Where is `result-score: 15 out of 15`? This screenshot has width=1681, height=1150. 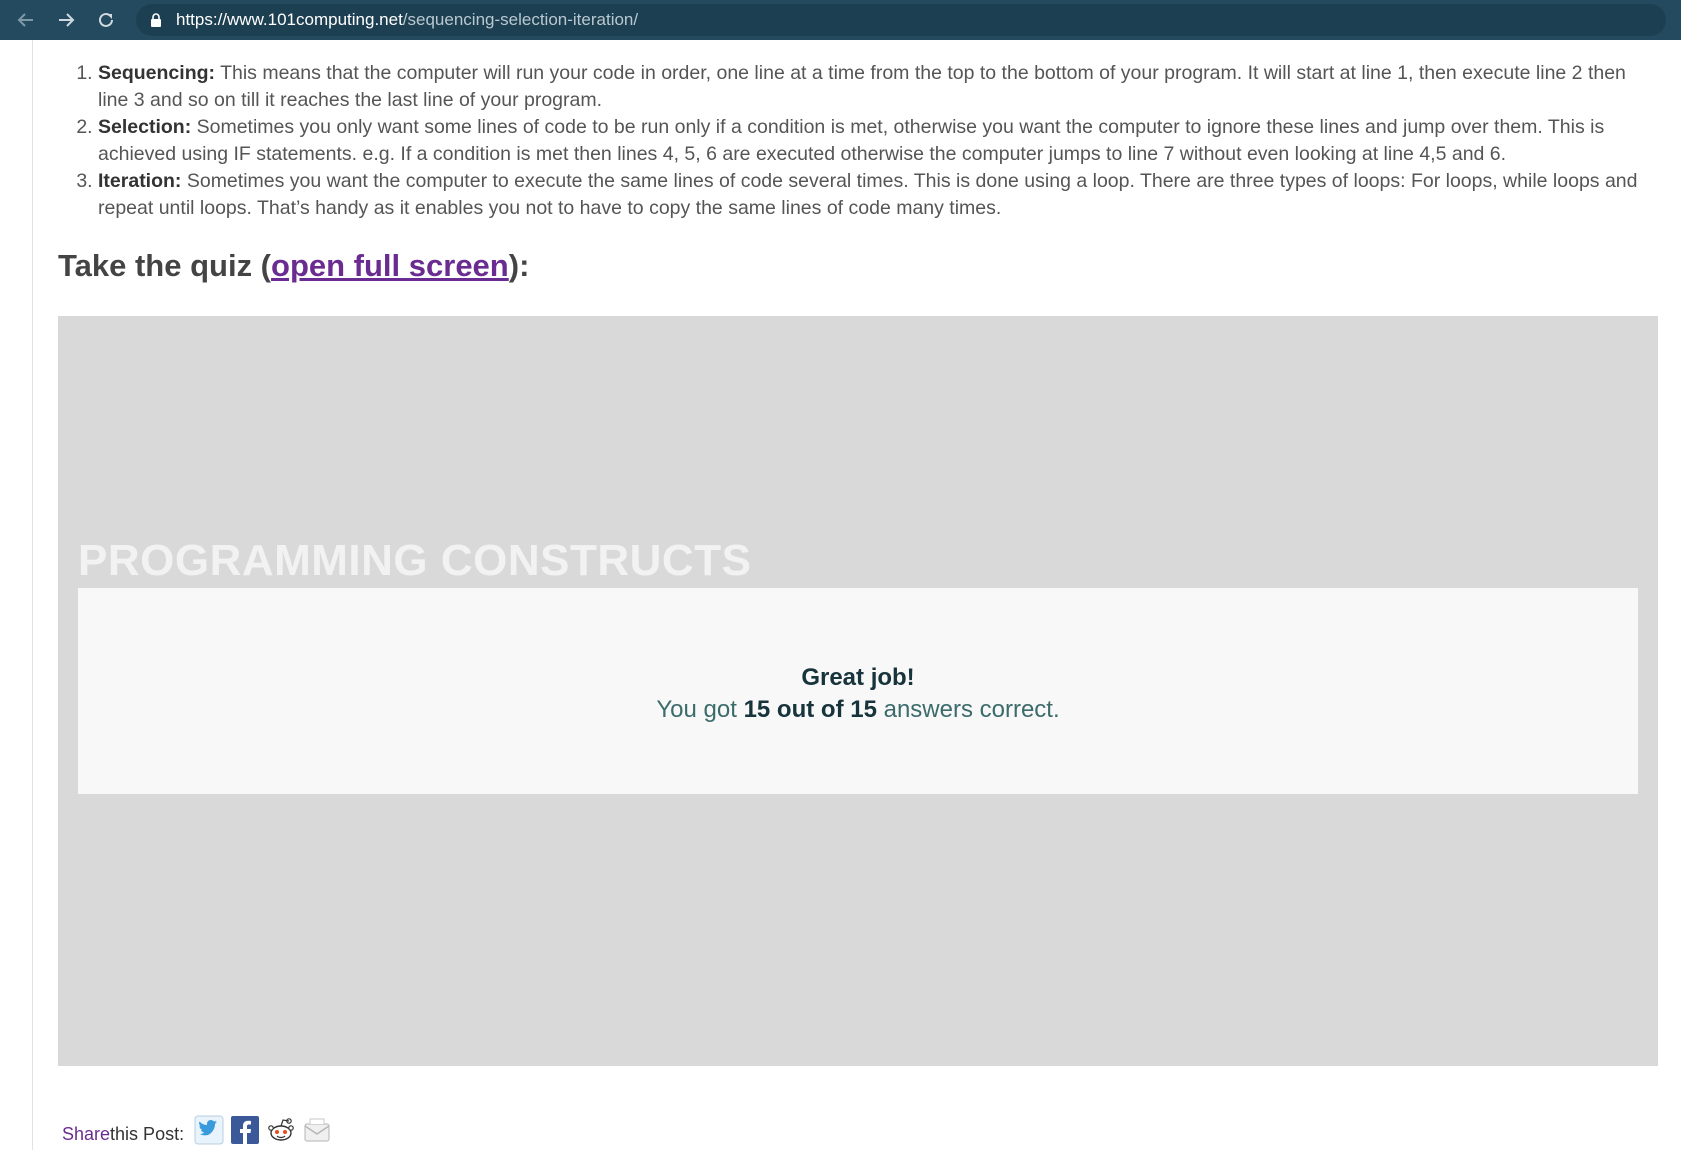 result-score: 15 out of 15 is located at coordinates (810, 709).